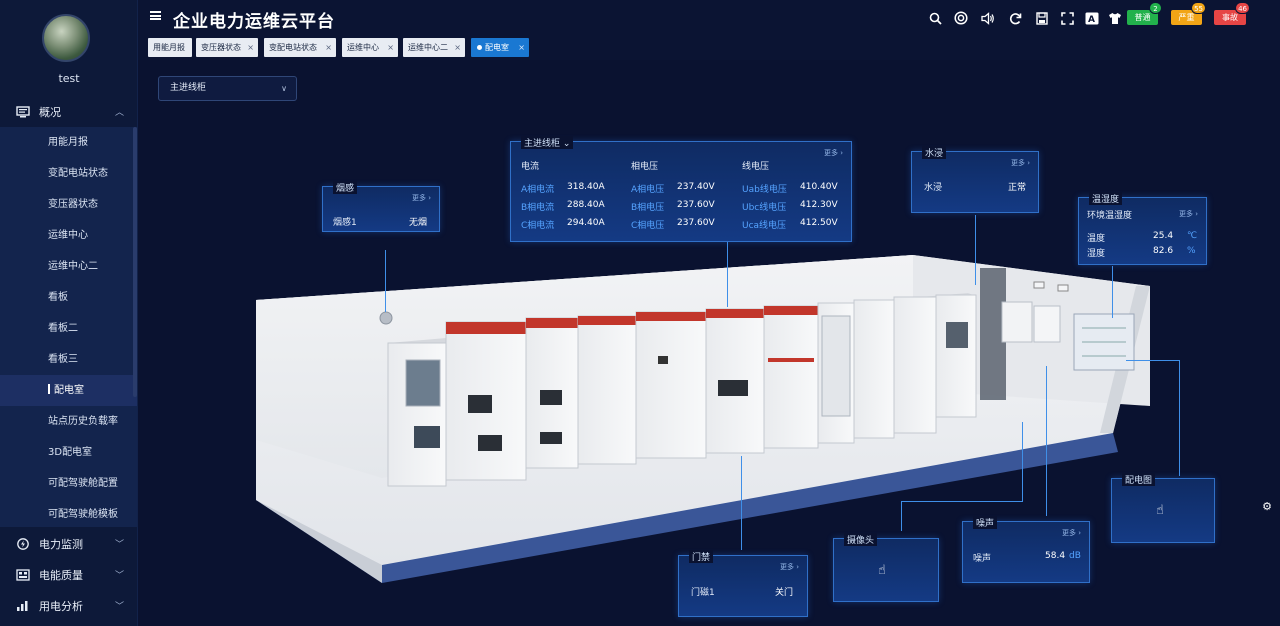  I want to click on wall-camera-device, so click(1039, 285).